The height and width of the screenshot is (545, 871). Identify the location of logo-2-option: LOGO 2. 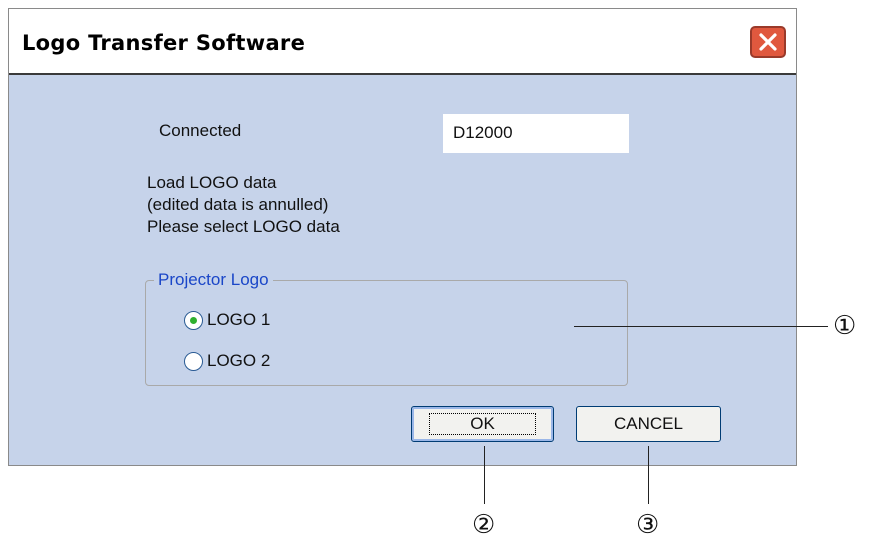
(227, 361).